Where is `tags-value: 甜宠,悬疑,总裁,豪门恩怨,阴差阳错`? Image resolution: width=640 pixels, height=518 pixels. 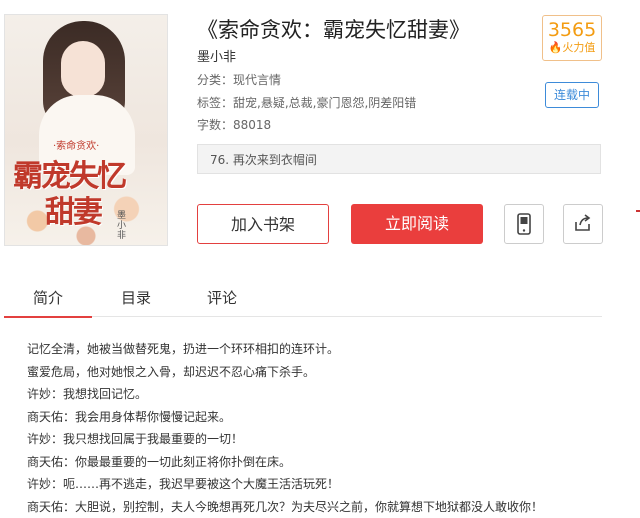
tags-value: 甜宠,悬疑,总裁,豪门恩怨,阴差阳错 is located at coordinates (324, 103).